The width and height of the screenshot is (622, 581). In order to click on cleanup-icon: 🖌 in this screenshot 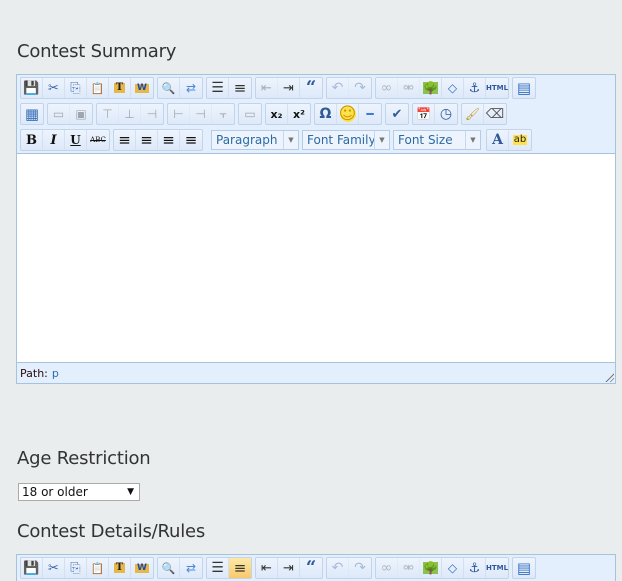, I will do `click(472, 114)`.